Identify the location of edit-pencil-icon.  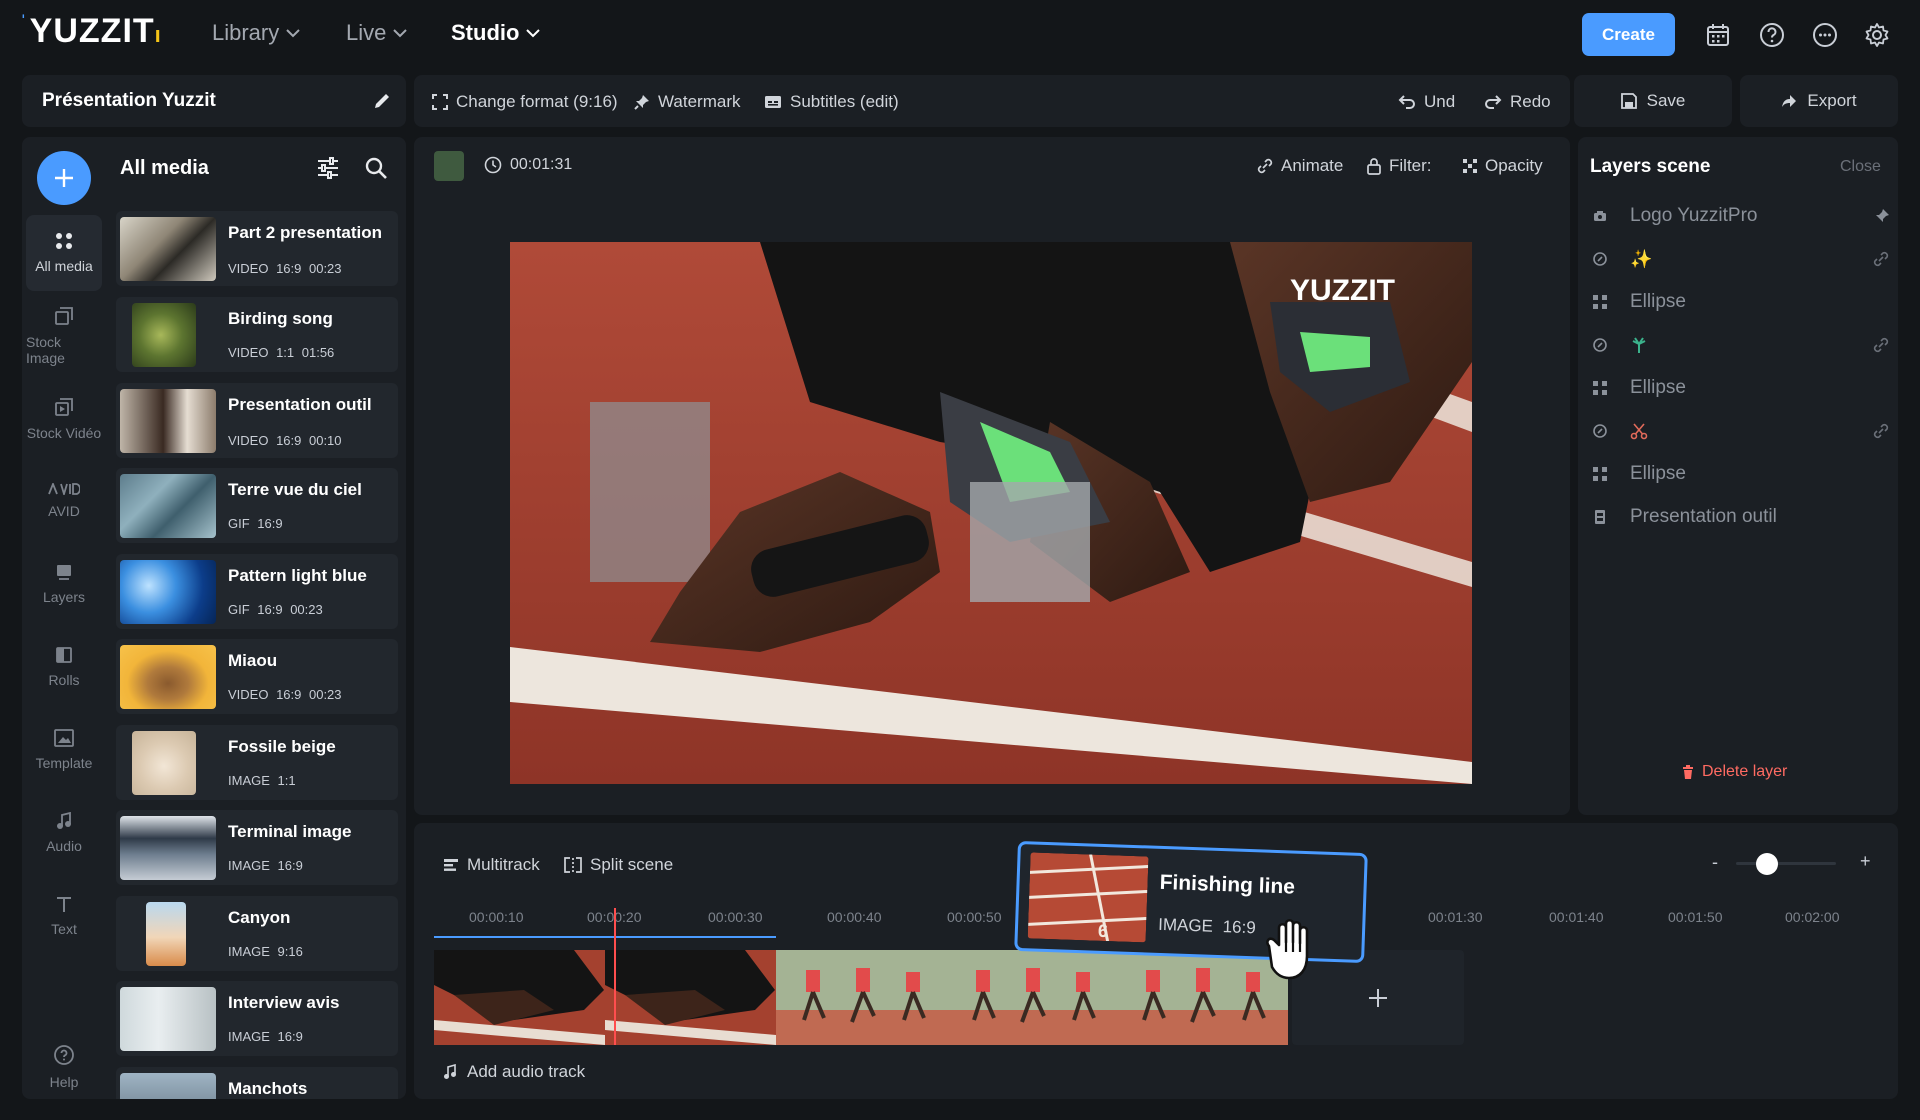
(382, 101).